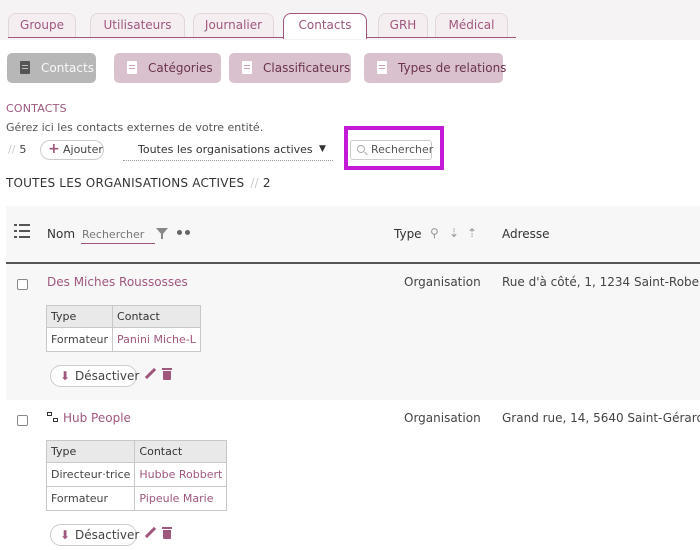 This screenshot has height=550, width=700. I want to click on column-header-address: Adresse, so click(526, 234).